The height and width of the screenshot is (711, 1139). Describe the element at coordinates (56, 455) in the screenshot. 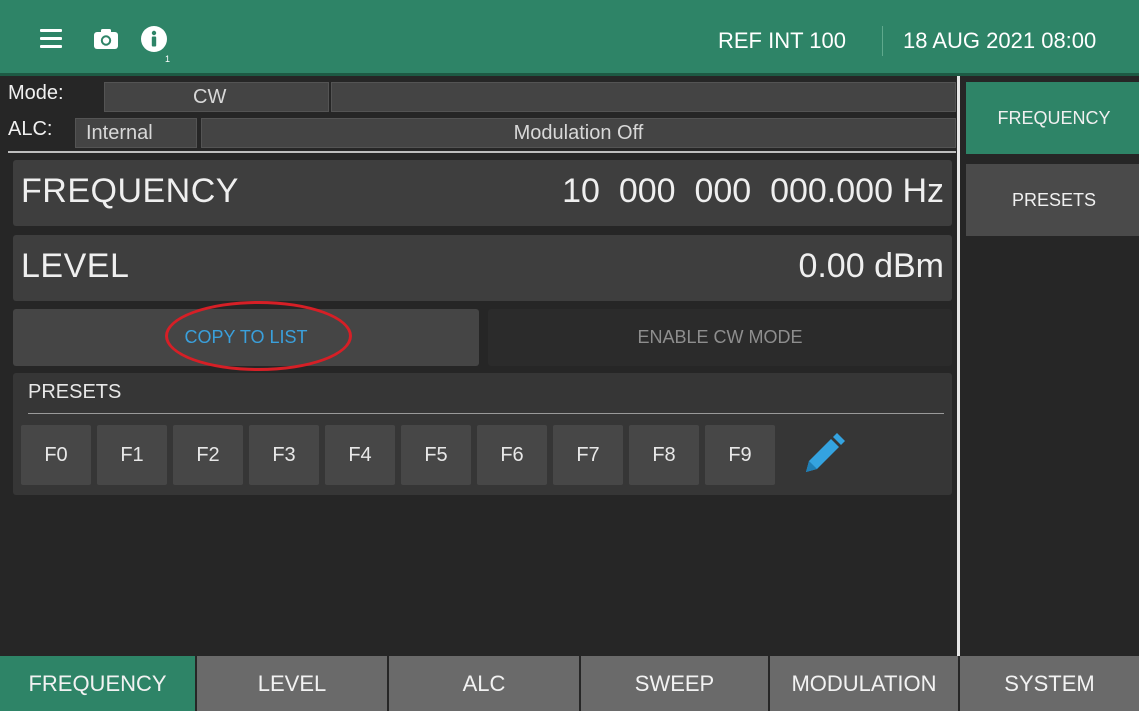

I see `preset-button-f0: F0` at that location.